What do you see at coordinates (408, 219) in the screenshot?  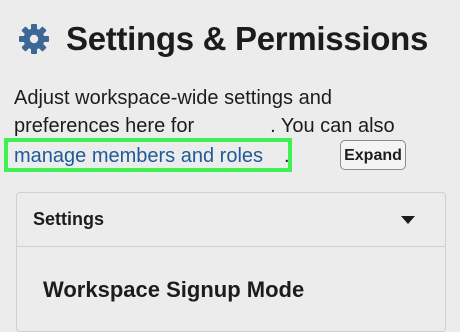 I see `caret-down-icon` at bounding box center [408, 219].